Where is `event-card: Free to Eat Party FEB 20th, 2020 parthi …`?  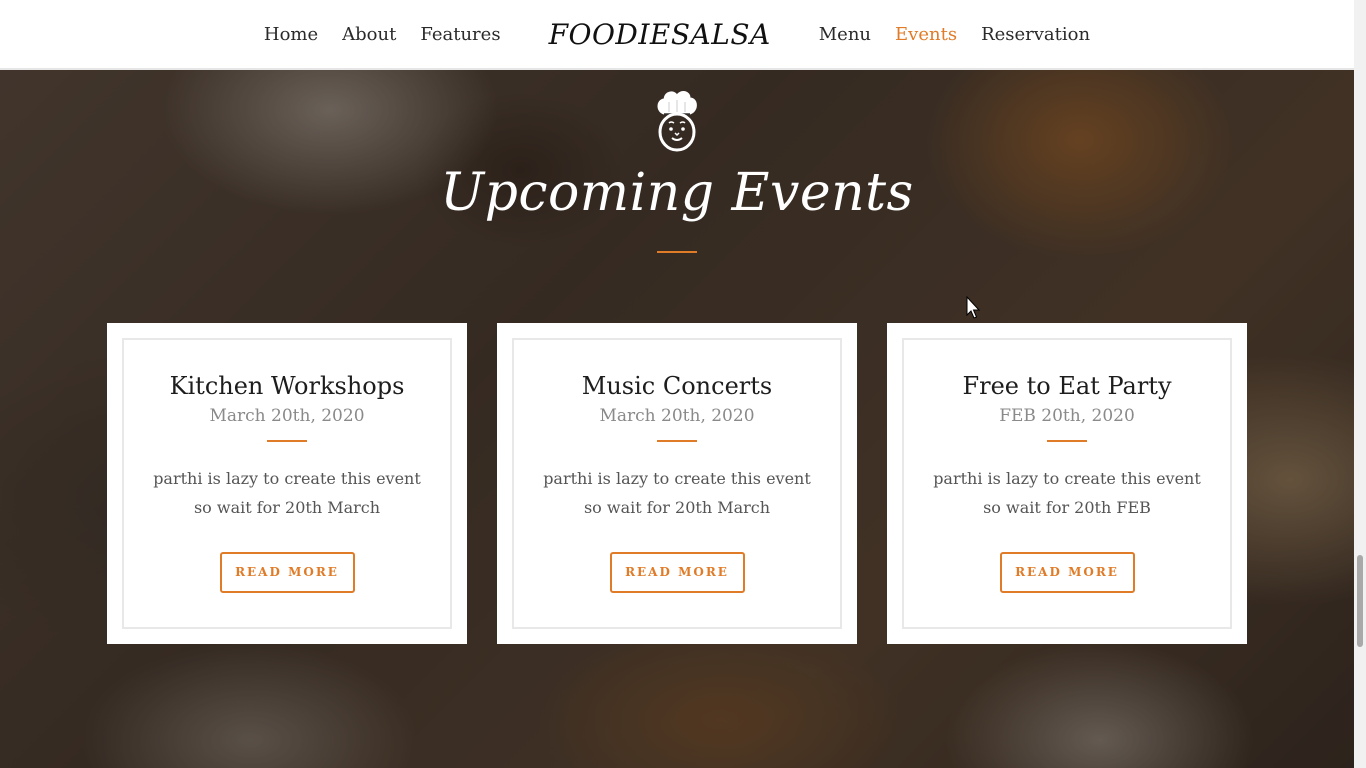 event-card: Free to Eat Party FEB 20th, 2020 parthi … is located at coordinates (1067, 483).